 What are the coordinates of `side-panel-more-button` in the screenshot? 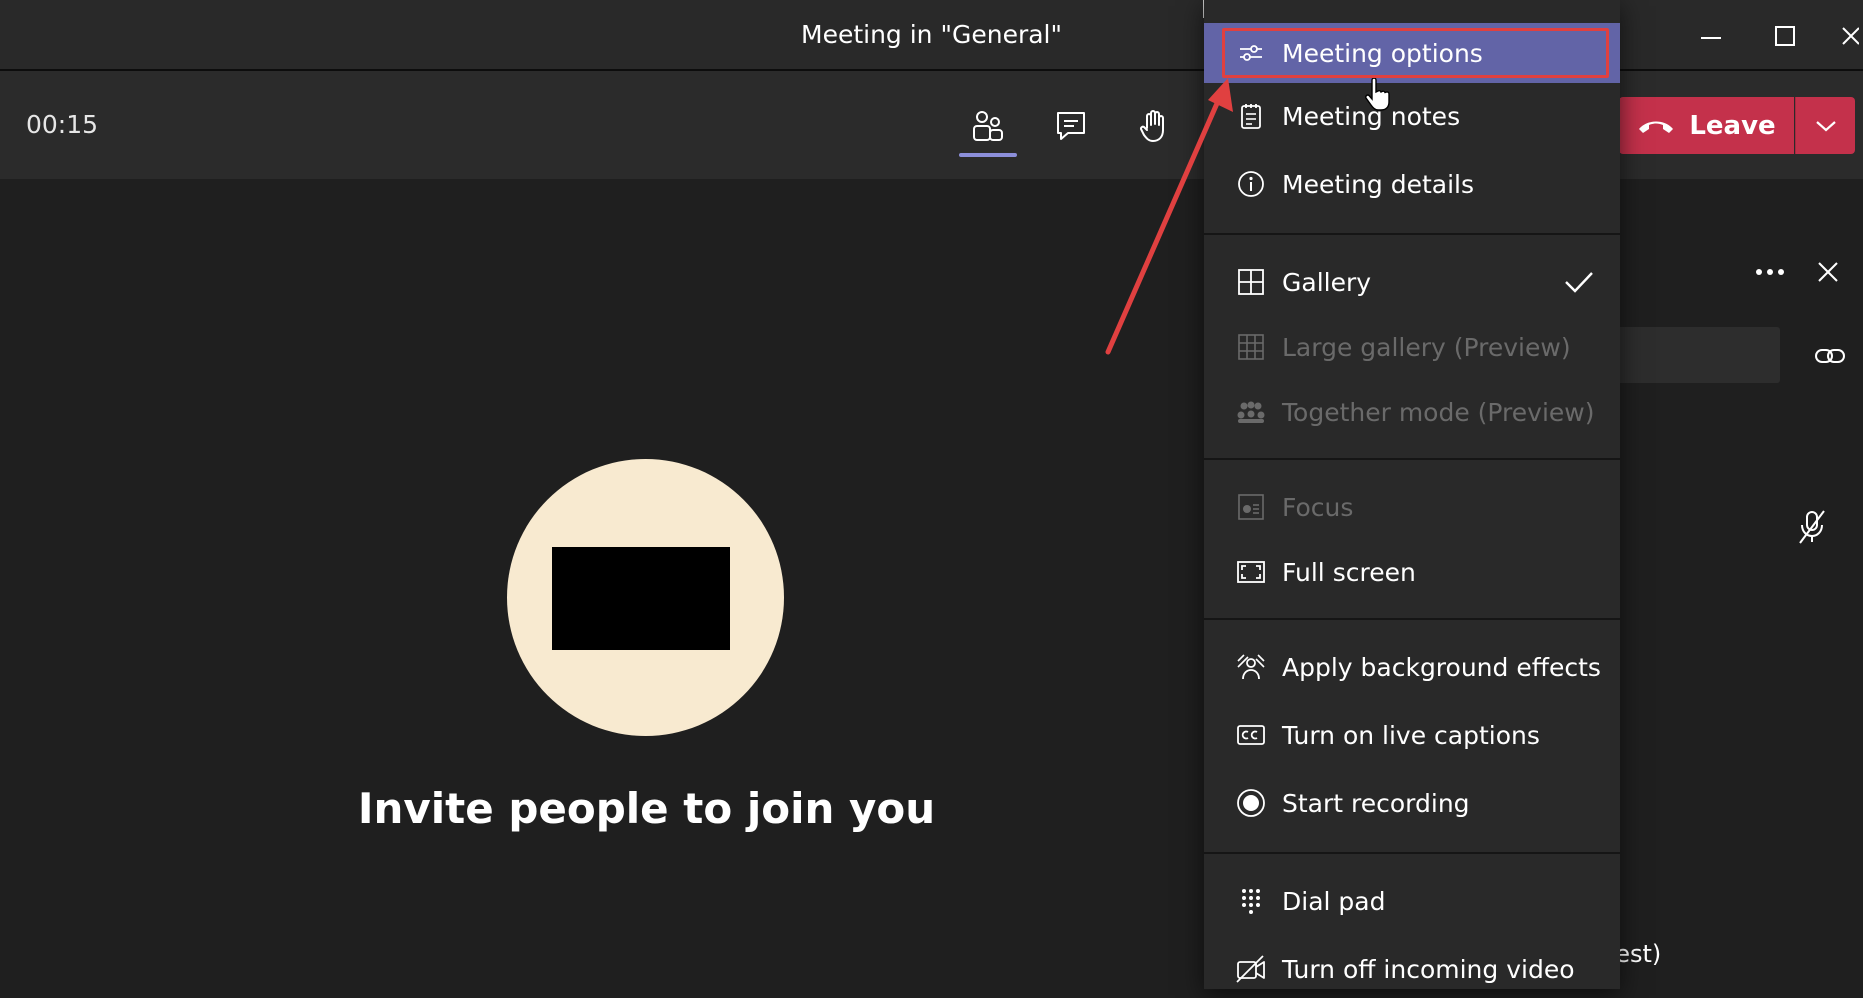 It's located at (1770, 272).